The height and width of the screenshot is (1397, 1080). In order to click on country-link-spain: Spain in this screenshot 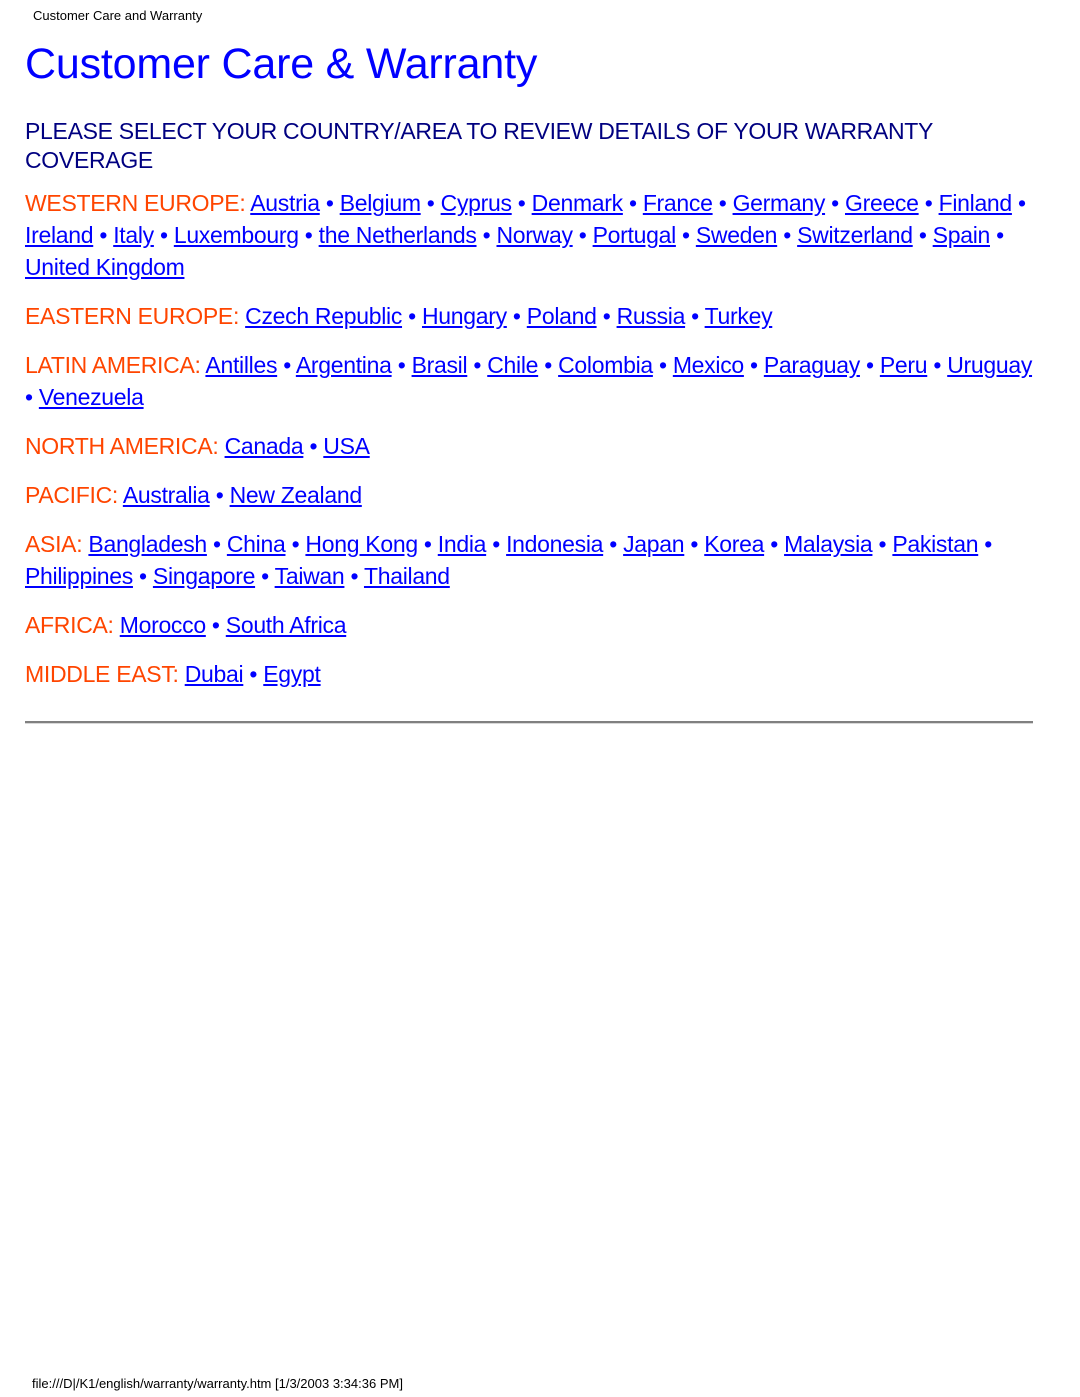, I will do `click(962, 235)`.